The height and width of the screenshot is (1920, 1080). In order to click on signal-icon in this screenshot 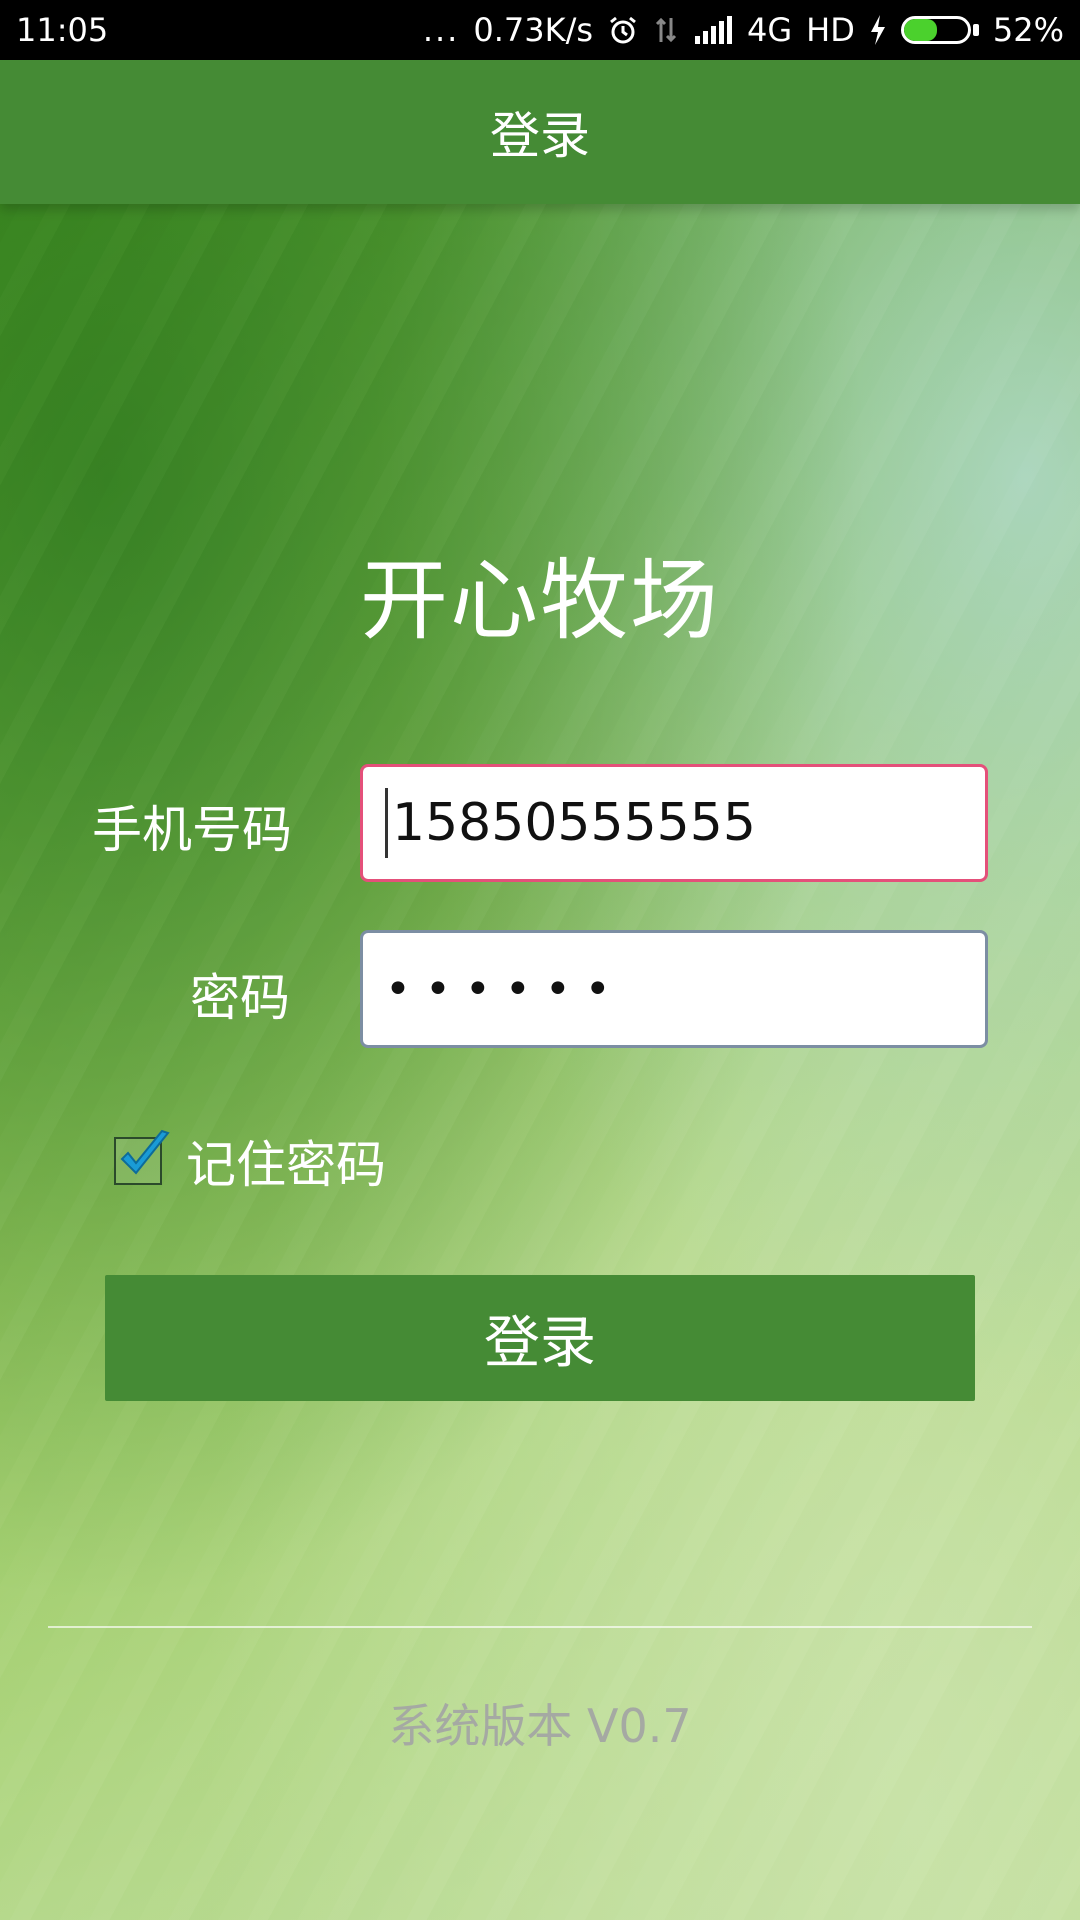, I will do `click(713, 30)`.